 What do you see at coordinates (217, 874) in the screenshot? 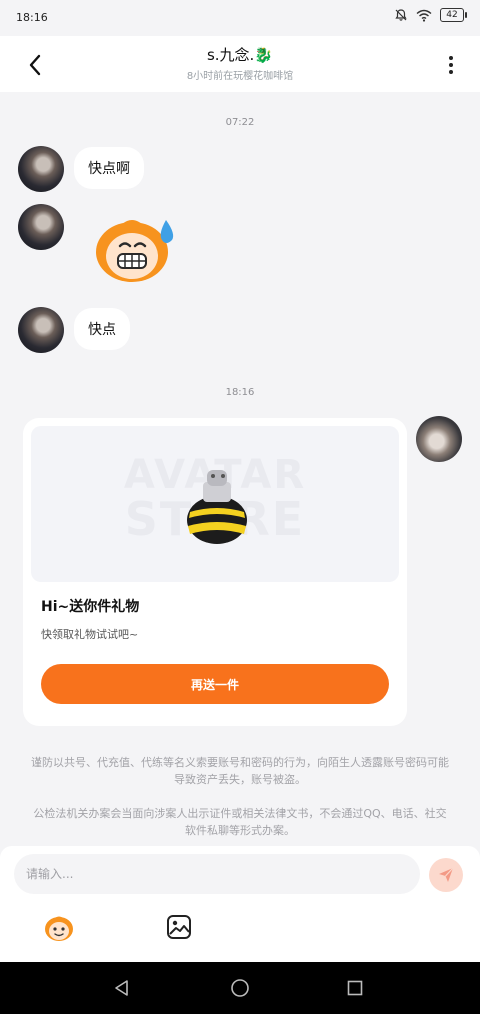
I see `message-input` at bounding box center [217, 874].